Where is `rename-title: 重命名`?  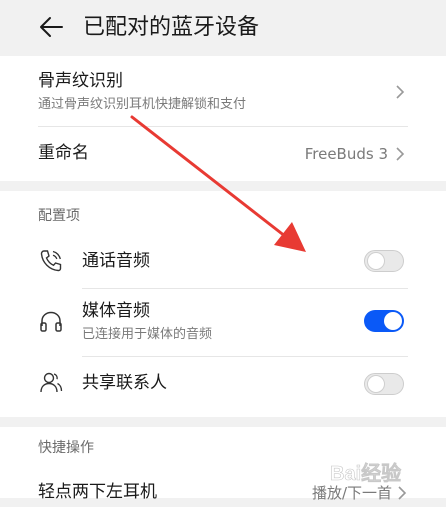
rename-title: 重命名 is located at coordinates (63, 153).